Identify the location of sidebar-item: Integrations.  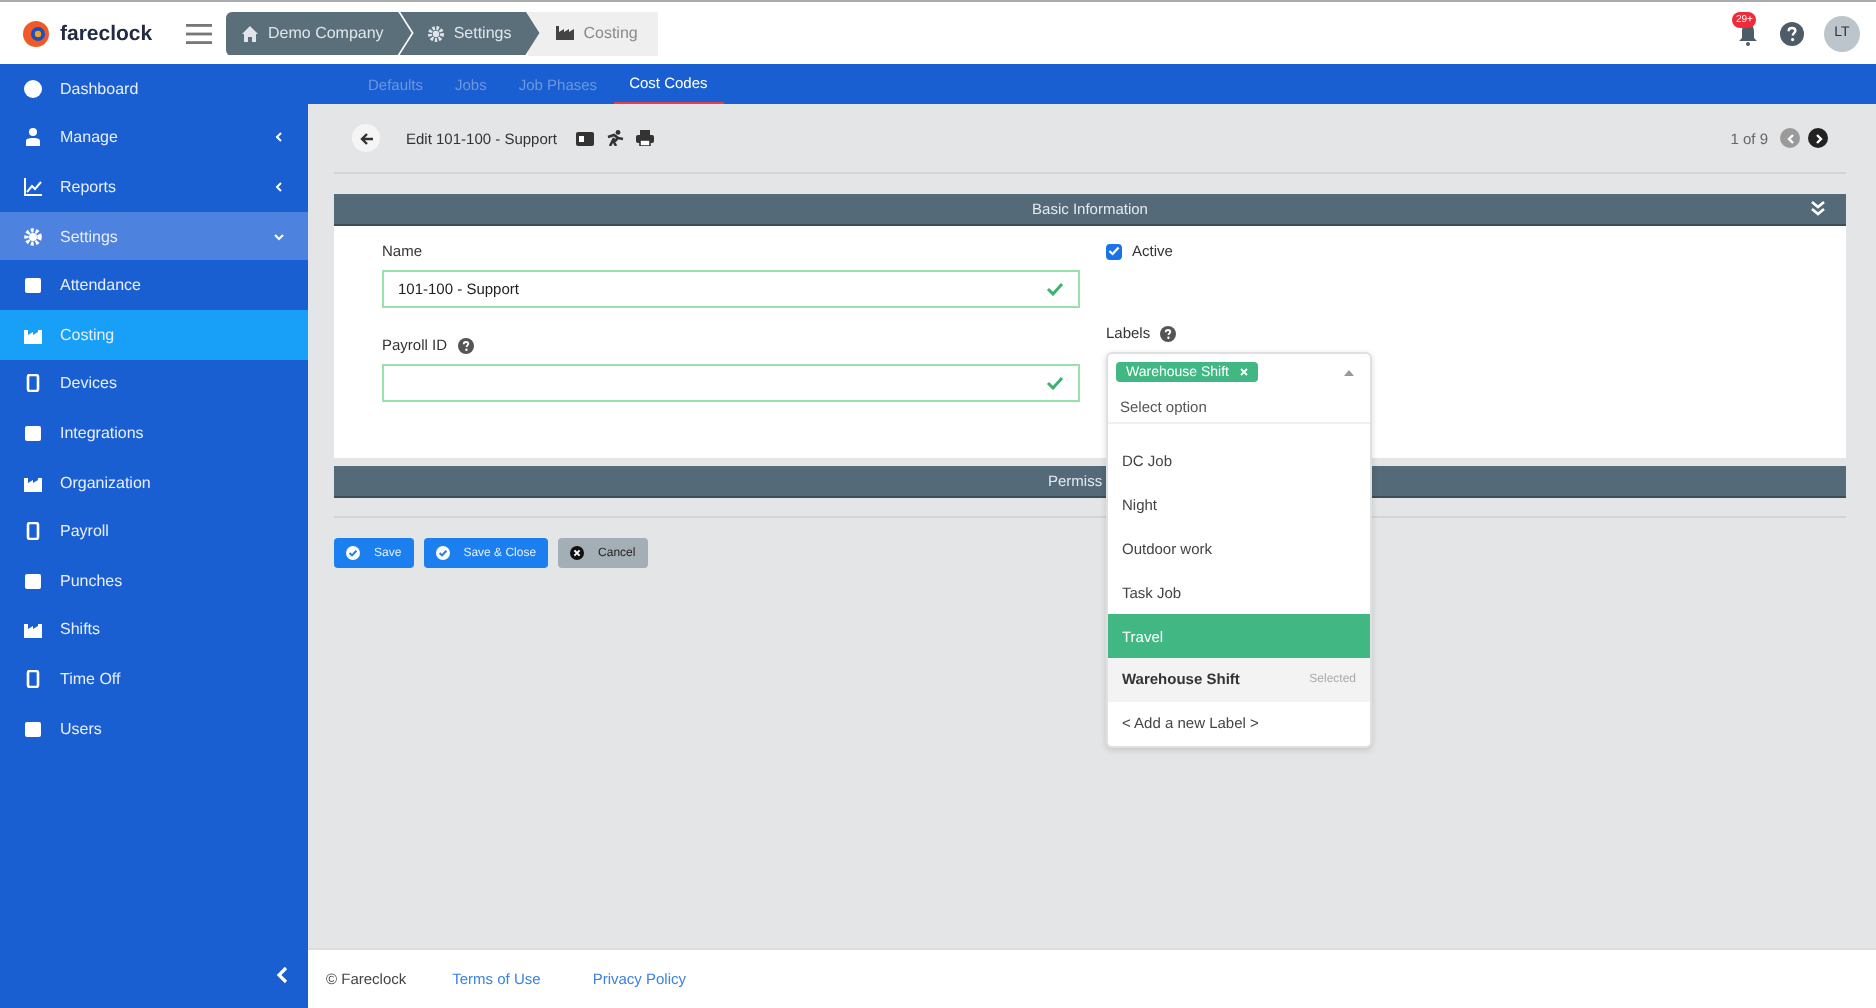
(154, 433).